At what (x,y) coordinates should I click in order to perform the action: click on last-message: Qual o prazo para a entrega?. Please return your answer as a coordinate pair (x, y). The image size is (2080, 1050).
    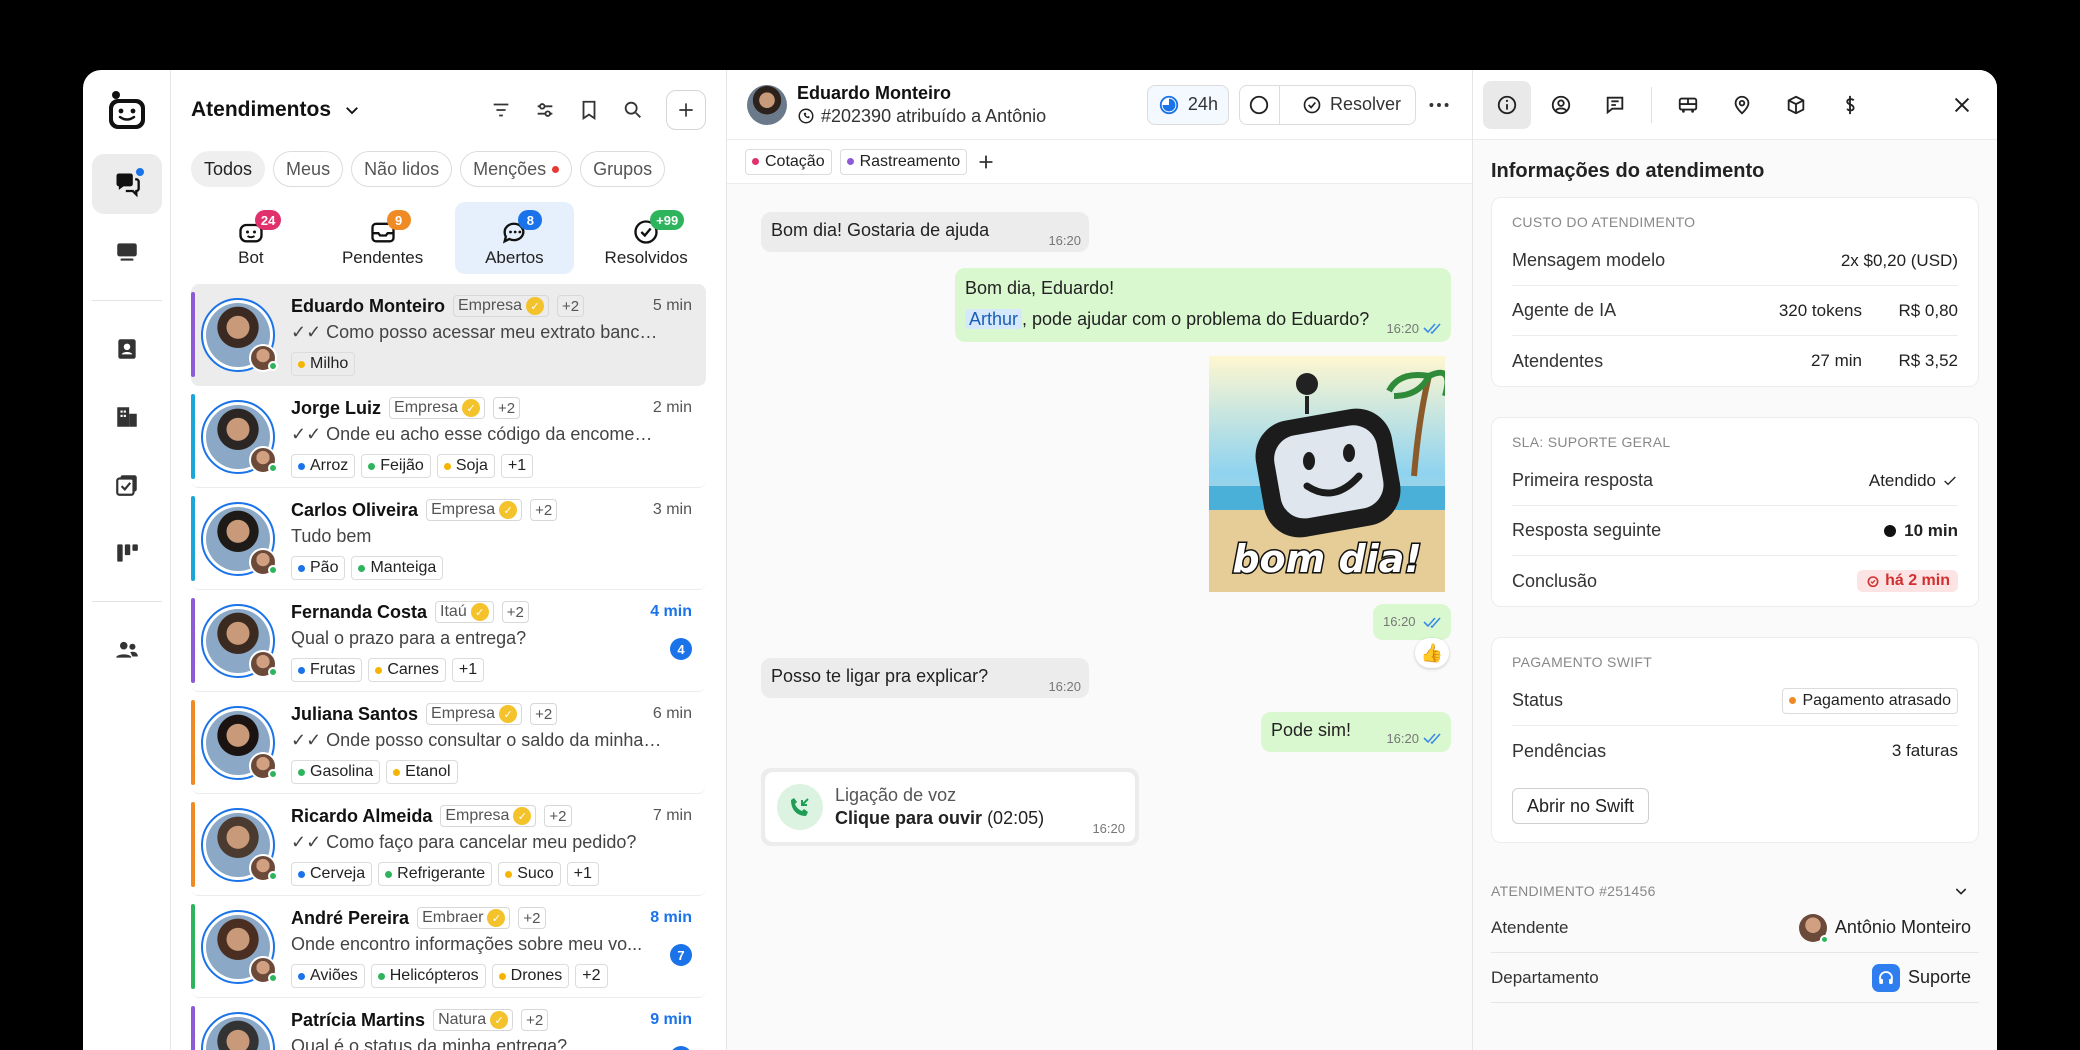
    Looking at the image, I should click on (409, 638).